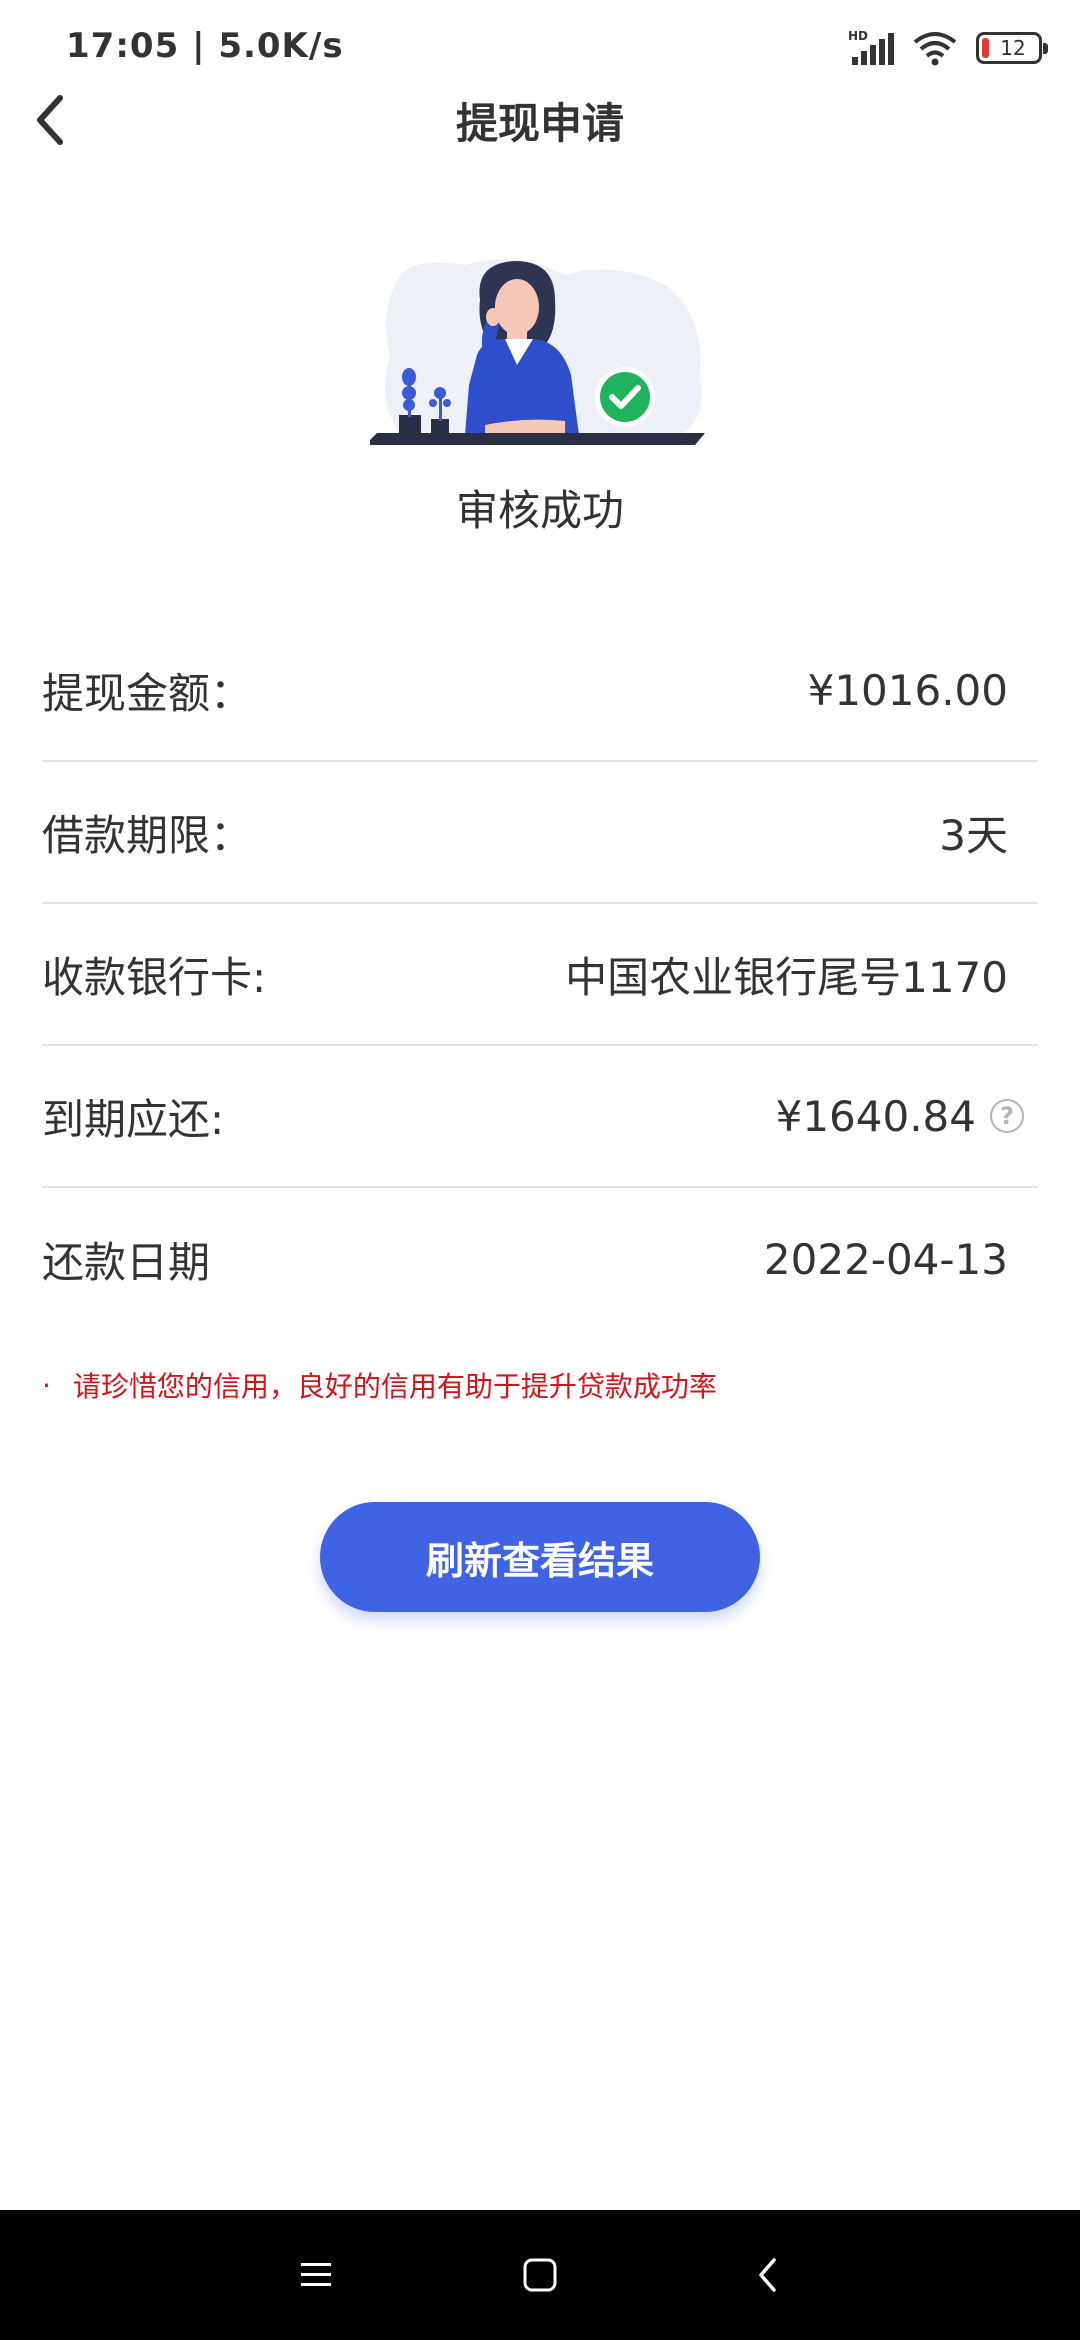  I want to click on menu-button, so click(316, 2275).